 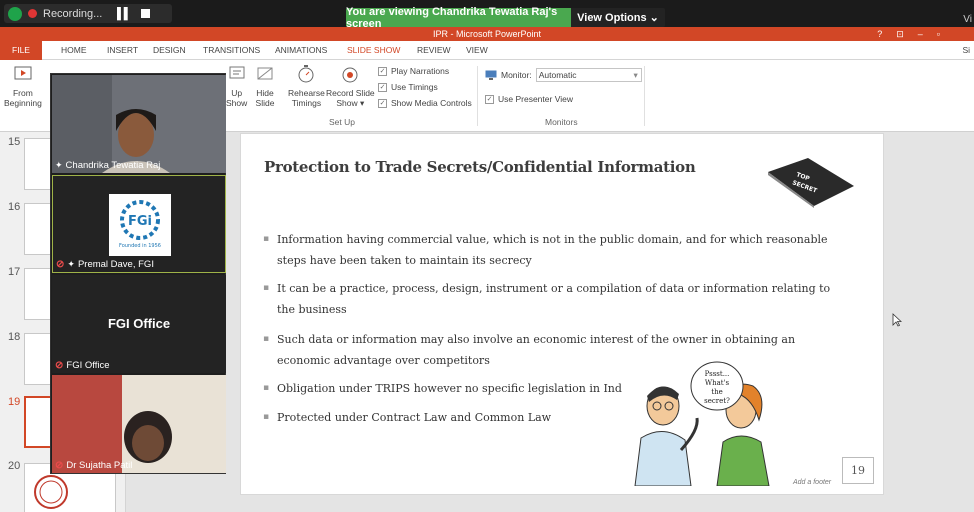 What do you see at coordinates (350, 93) in the screenshot?
I see `record-slide-show-label-1: Record Slide` at bounding box center [350, 93].